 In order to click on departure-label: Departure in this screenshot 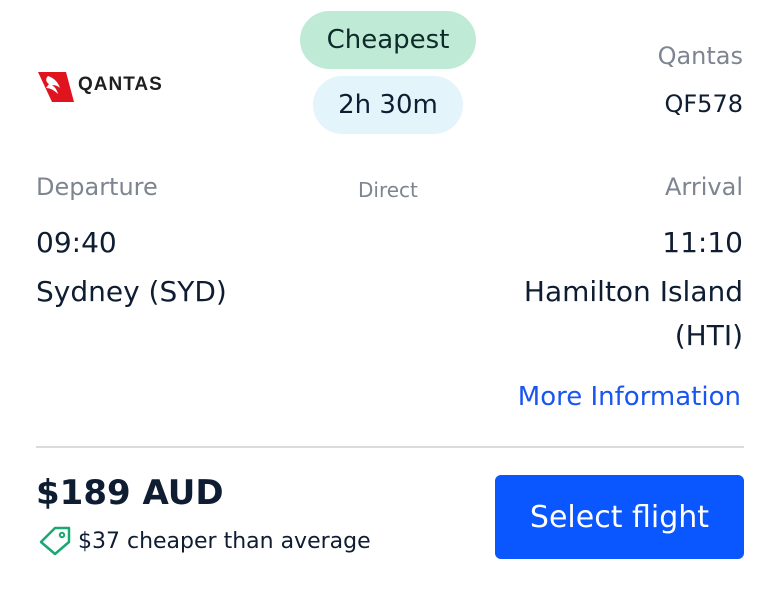, I will do `click(97, 187)`.